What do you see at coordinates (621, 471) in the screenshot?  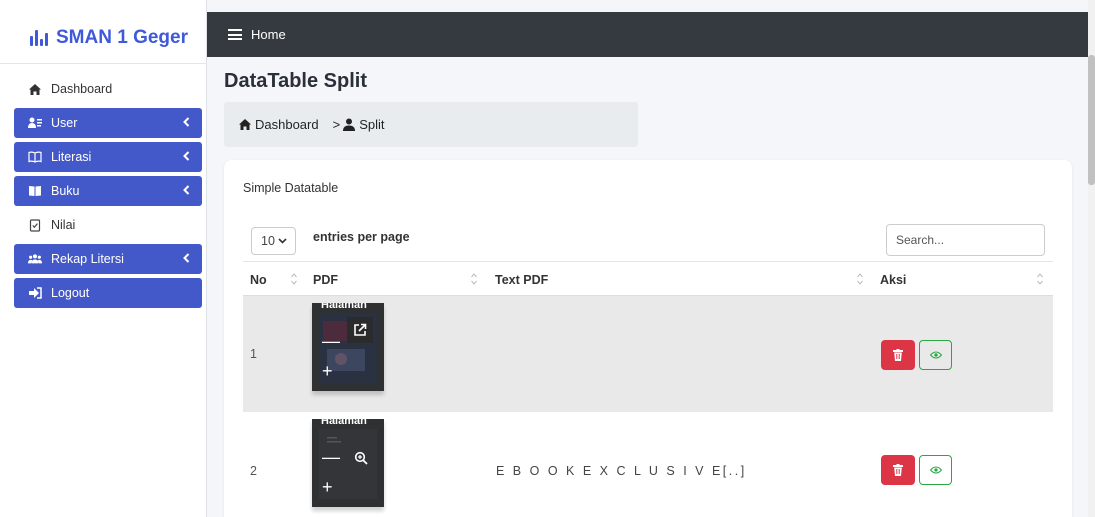 I see `row-text-pdf: E B O O K E X C L U S I V E[..]` at bounding box center [621, 471].